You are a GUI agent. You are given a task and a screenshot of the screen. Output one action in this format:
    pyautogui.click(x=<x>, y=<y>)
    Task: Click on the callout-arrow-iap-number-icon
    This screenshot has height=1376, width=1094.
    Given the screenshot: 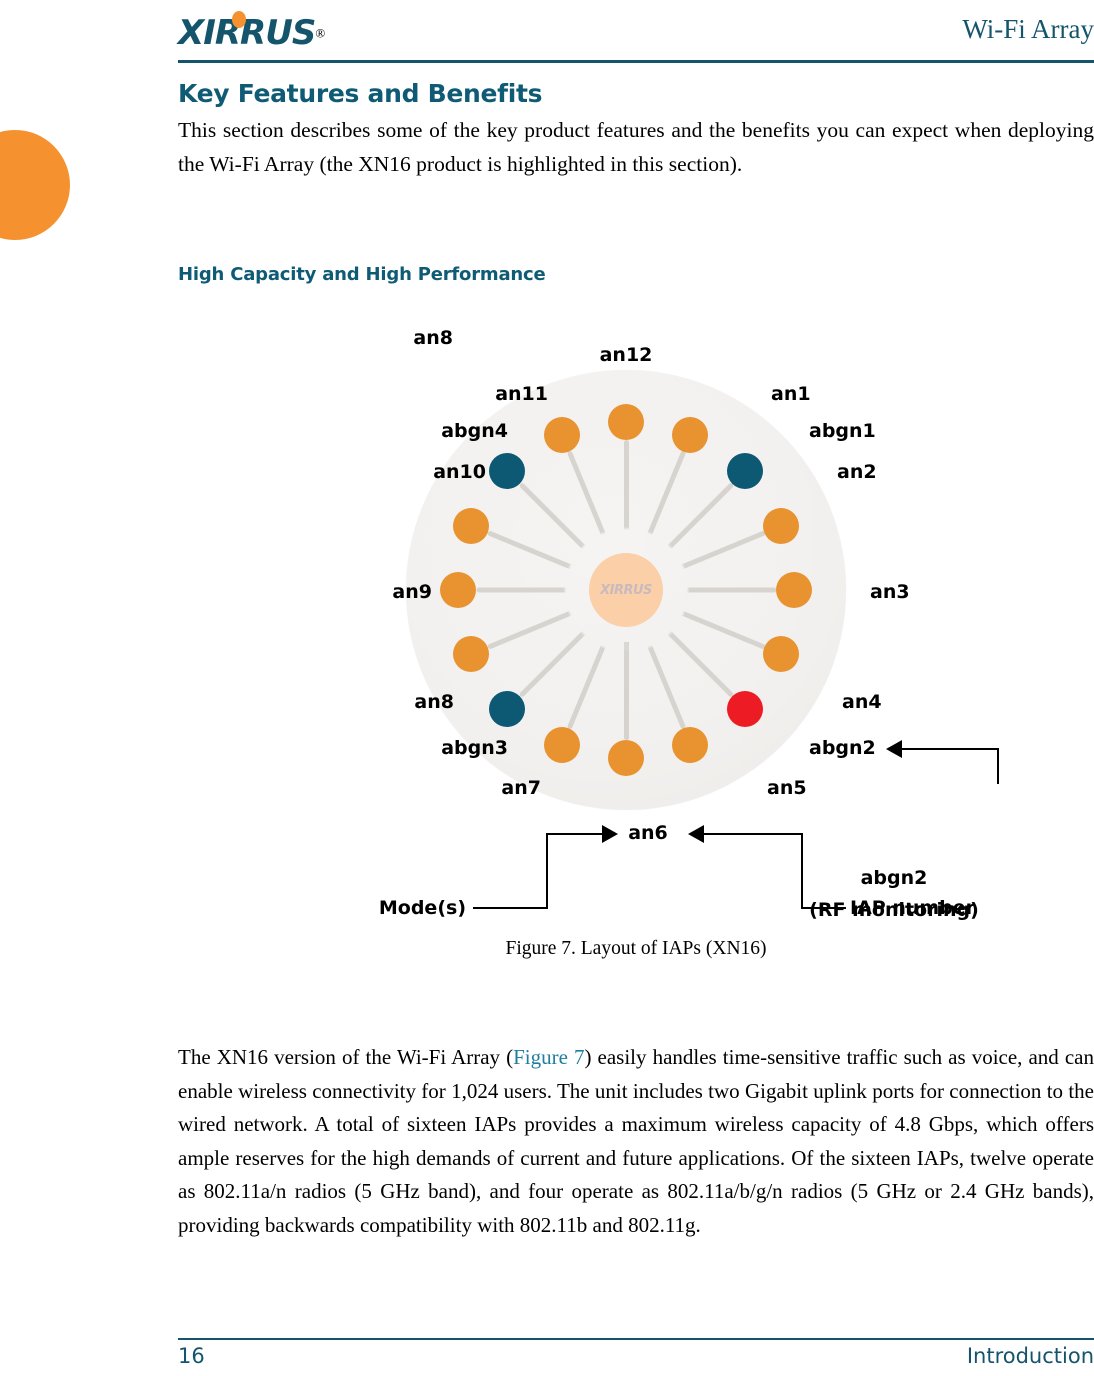 What is the action you would take?
    pyautogui.click(x=696, y=834)
    